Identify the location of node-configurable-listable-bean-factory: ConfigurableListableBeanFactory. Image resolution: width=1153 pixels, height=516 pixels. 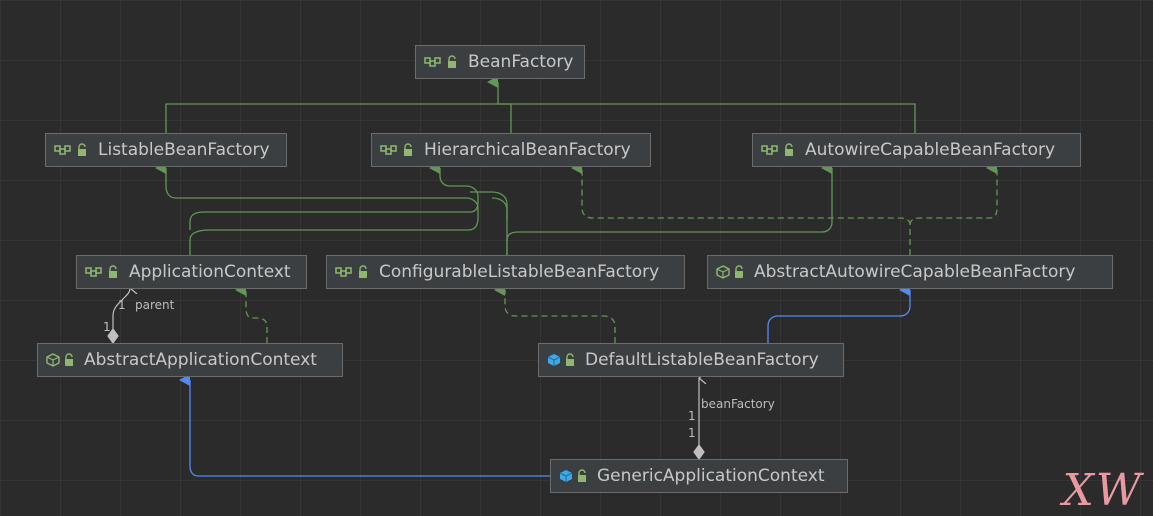
(505, 272).